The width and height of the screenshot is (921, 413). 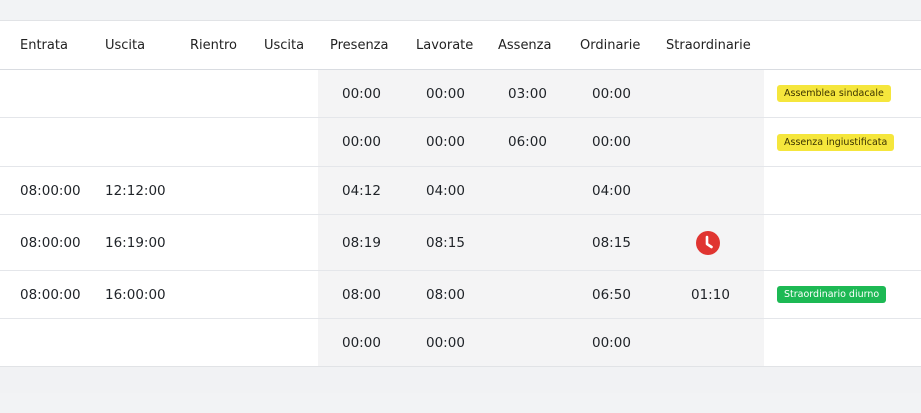 I want to click on col-header-uscita-2: Uscita, so click(x=284, y=45).